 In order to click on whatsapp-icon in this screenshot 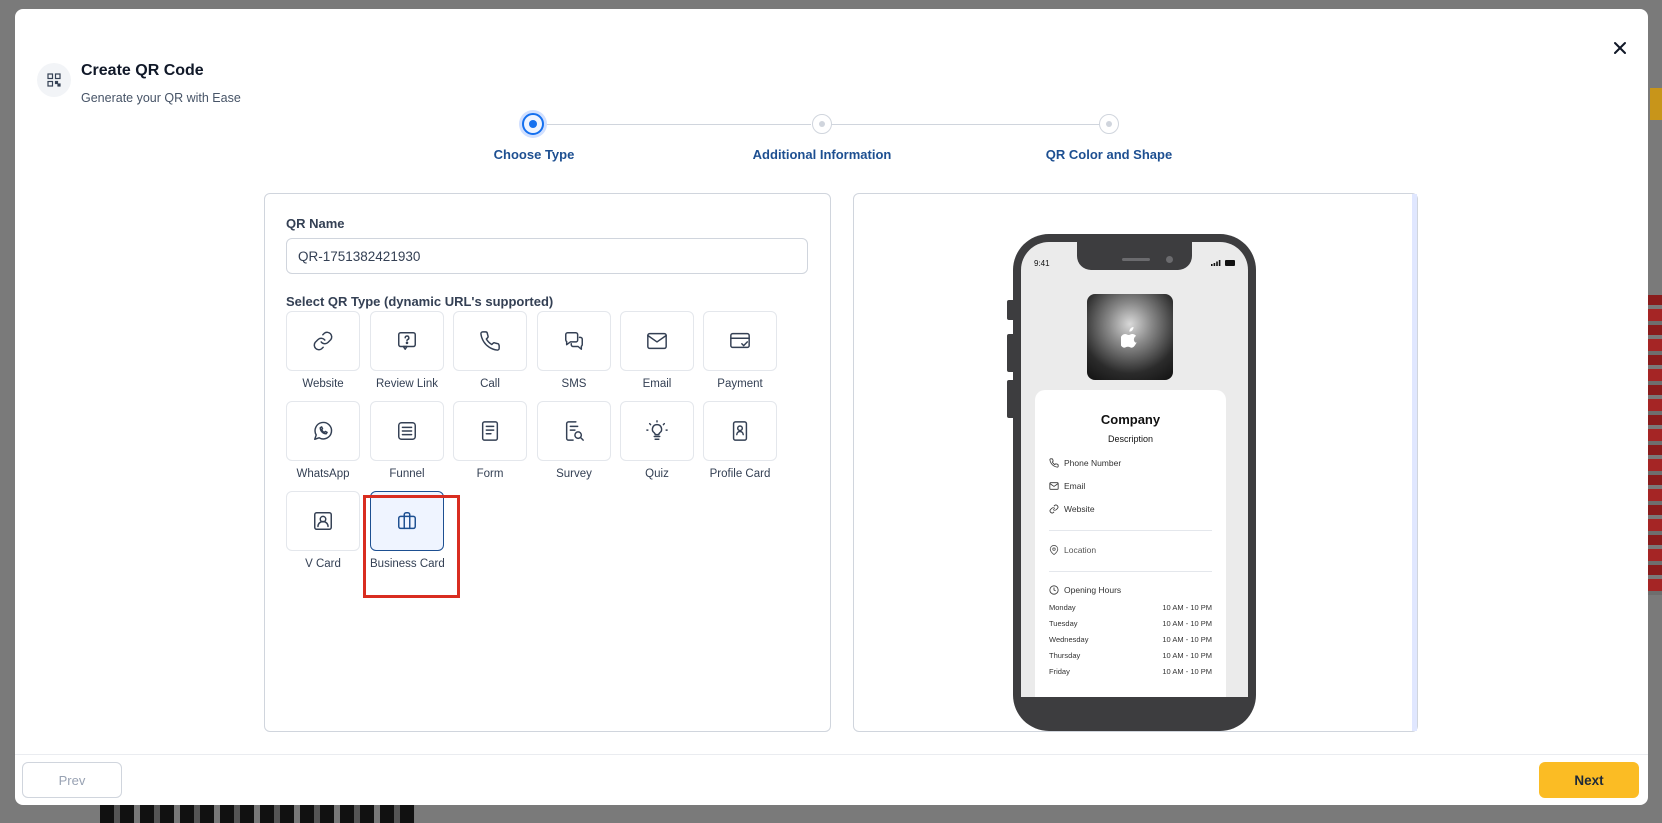, I will do `click(323, 430)`.